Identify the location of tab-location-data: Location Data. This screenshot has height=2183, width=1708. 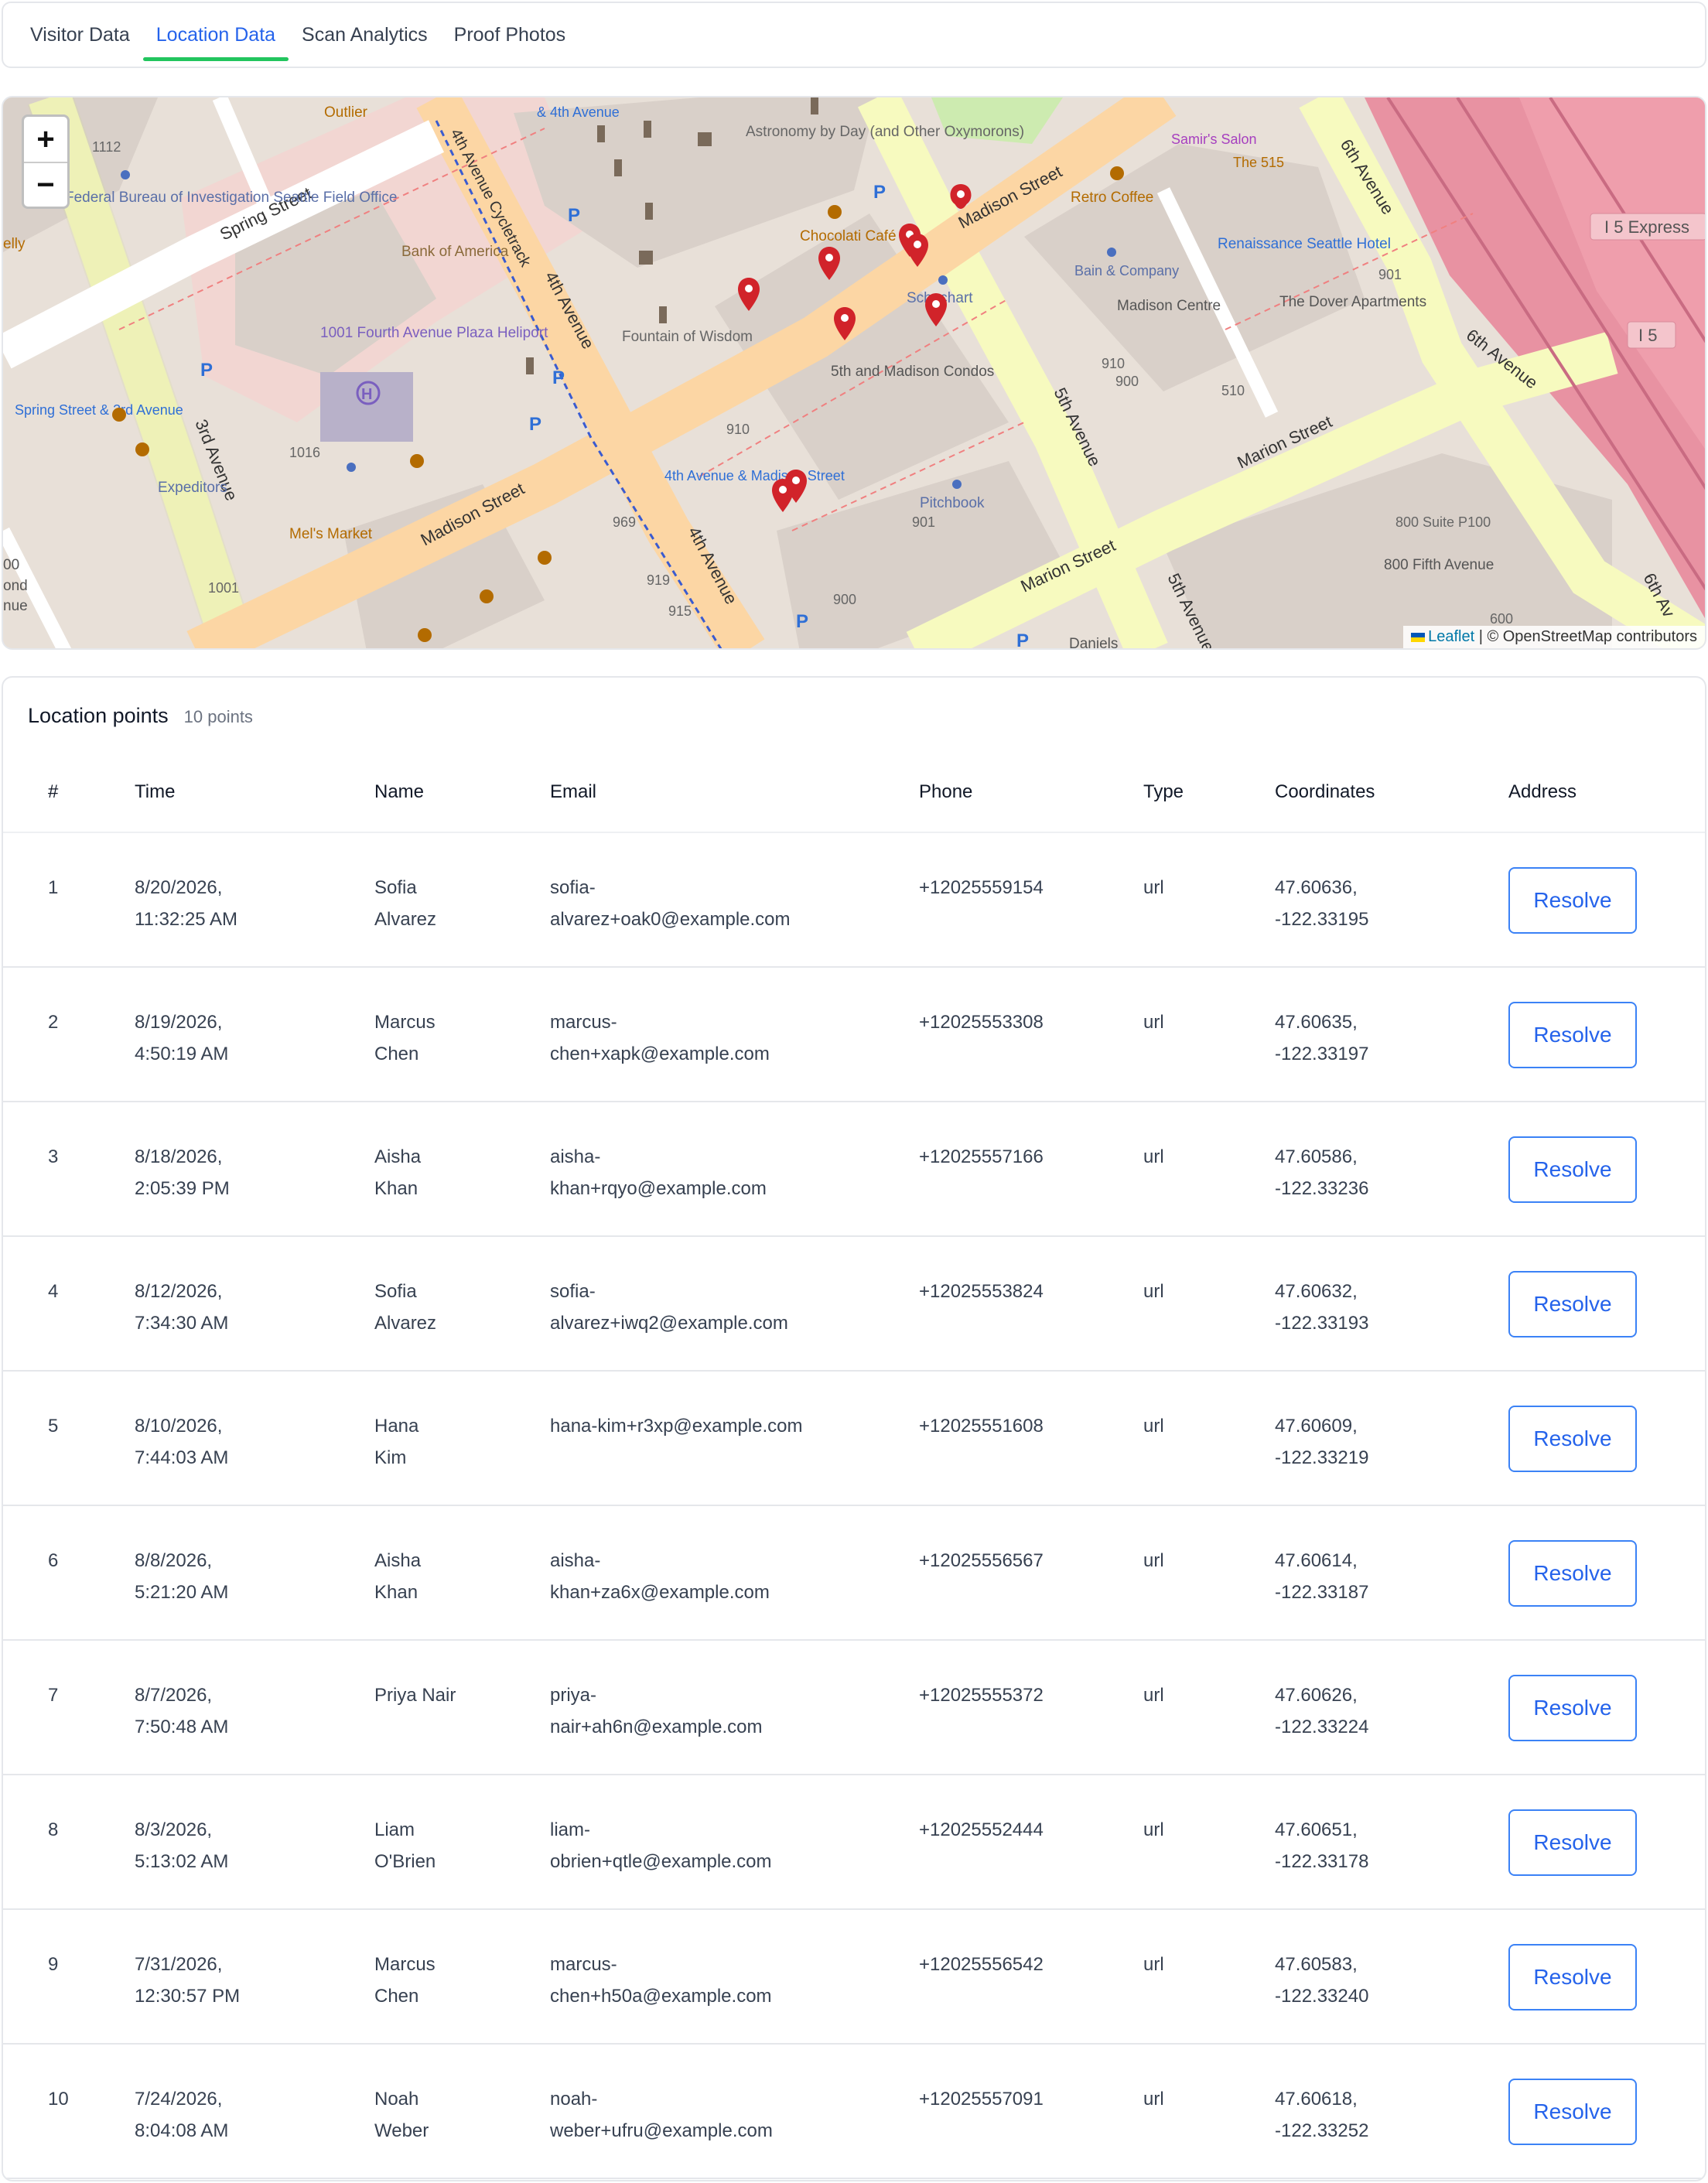
(215, 35).